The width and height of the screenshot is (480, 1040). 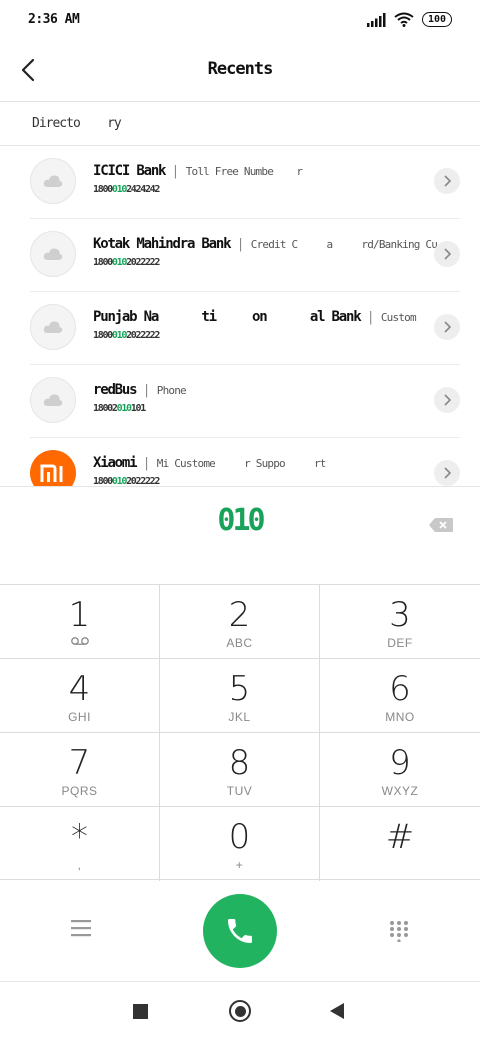 I want to click on key-digit: #, so click(x=400, y=837).